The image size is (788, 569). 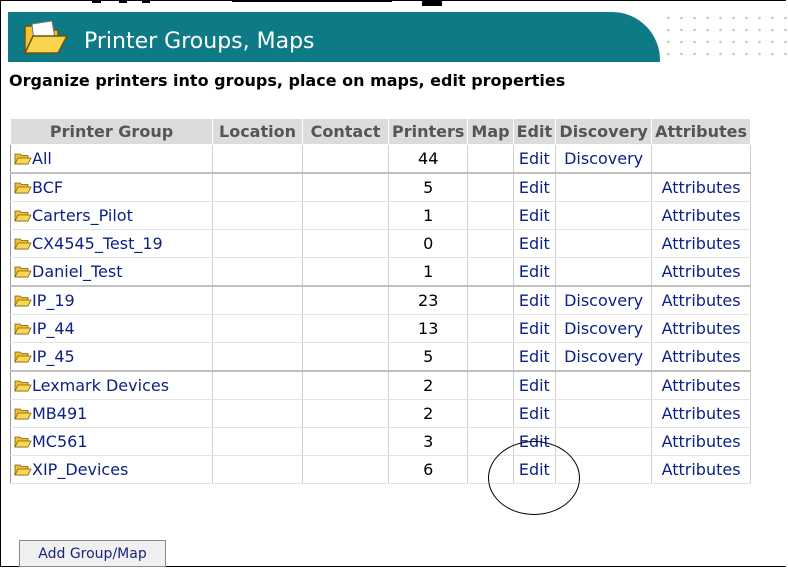 What do you see at coordinates (59, 413) in the screenshot?
I see `group-link: MB491` at bounding box center [59, 413].